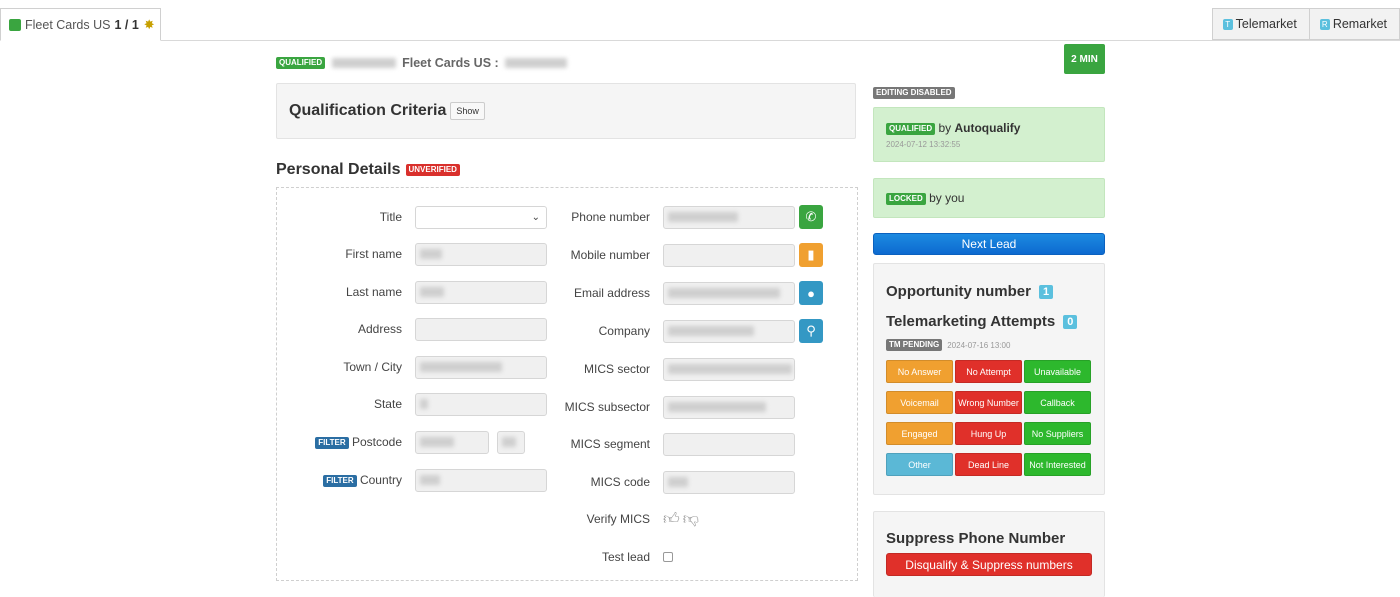  Describe the element at coordinates (988, 433) in the screenshot. I see `hung-up-button: Hung Up` at that location.